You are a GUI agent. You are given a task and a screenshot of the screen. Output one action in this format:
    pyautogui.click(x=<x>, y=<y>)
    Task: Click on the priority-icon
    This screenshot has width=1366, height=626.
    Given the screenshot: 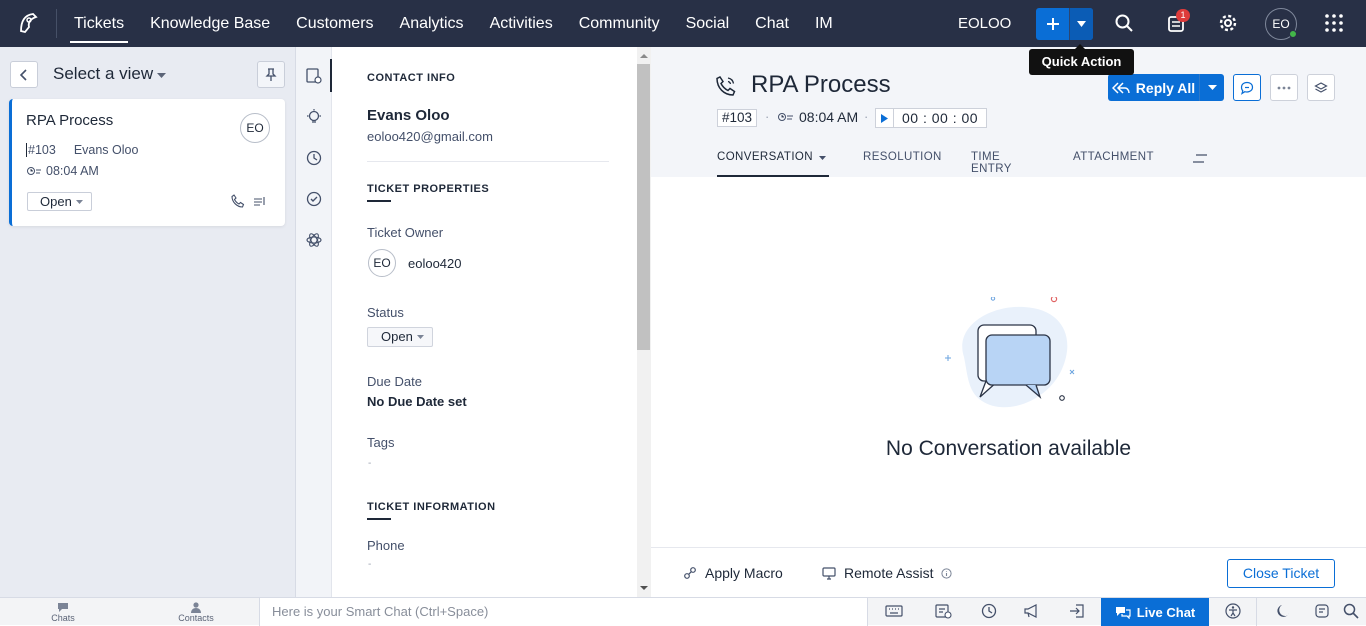 What is the action you would take?
    pyautogui.click(x=260, y=201)
    